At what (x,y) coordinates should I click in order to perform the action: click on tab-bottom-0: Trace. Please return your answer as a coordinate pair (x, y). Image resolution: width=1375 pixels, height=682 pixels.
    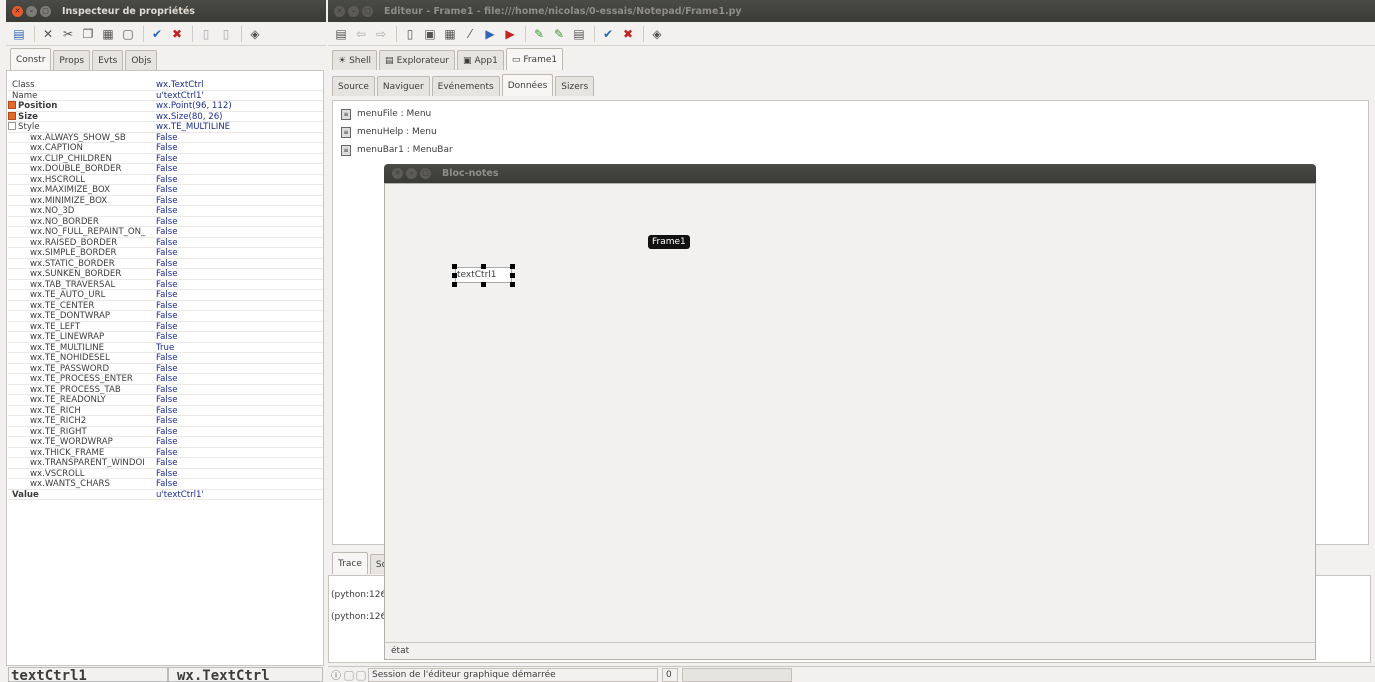
    Looking at the image, I should click on (350, 563).